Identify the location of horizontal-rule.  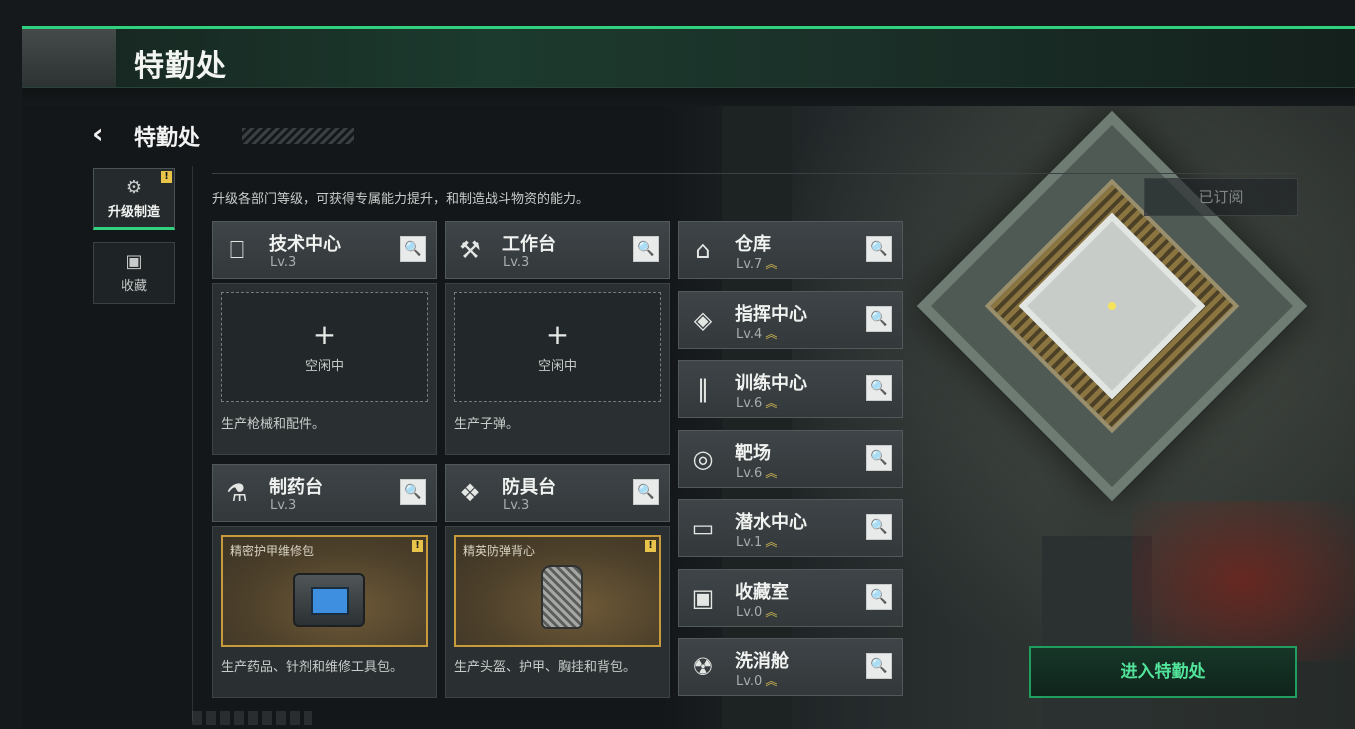
(754, 173).